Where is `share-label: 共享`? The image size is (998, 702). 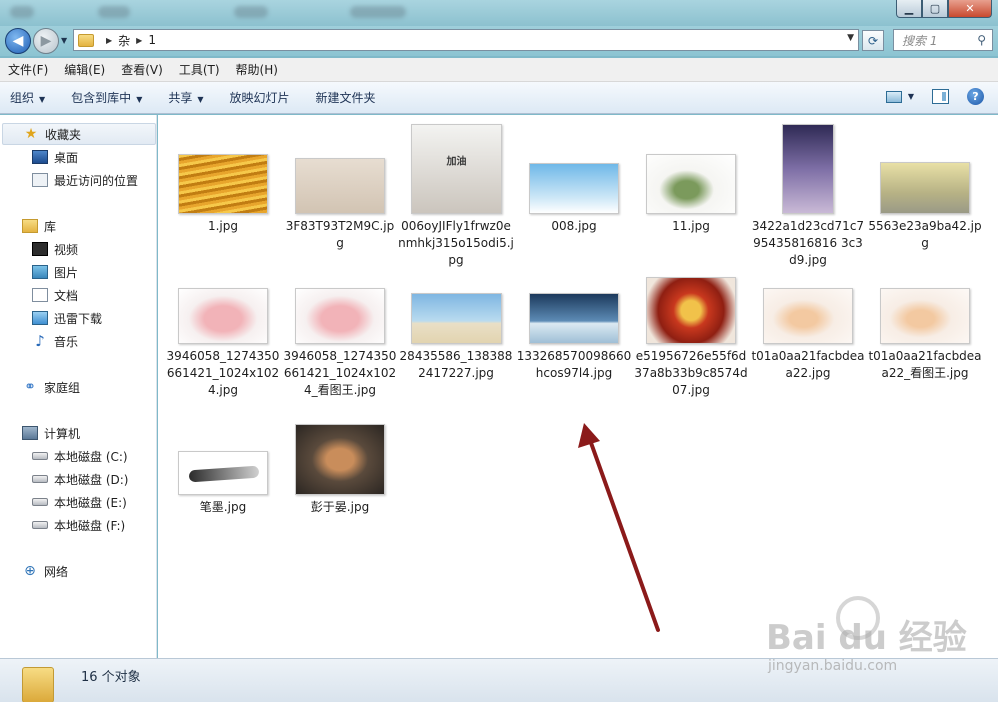 share-label: 共享 is located at coordinates (180, 98).